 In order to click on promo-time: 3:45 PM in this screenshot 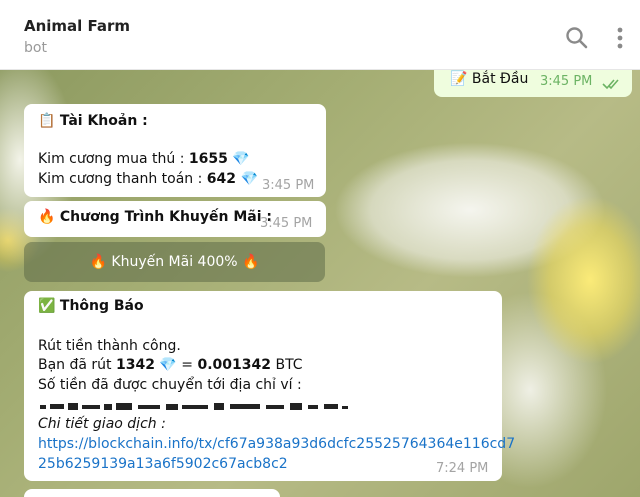, I will do `click(286, 223)`.